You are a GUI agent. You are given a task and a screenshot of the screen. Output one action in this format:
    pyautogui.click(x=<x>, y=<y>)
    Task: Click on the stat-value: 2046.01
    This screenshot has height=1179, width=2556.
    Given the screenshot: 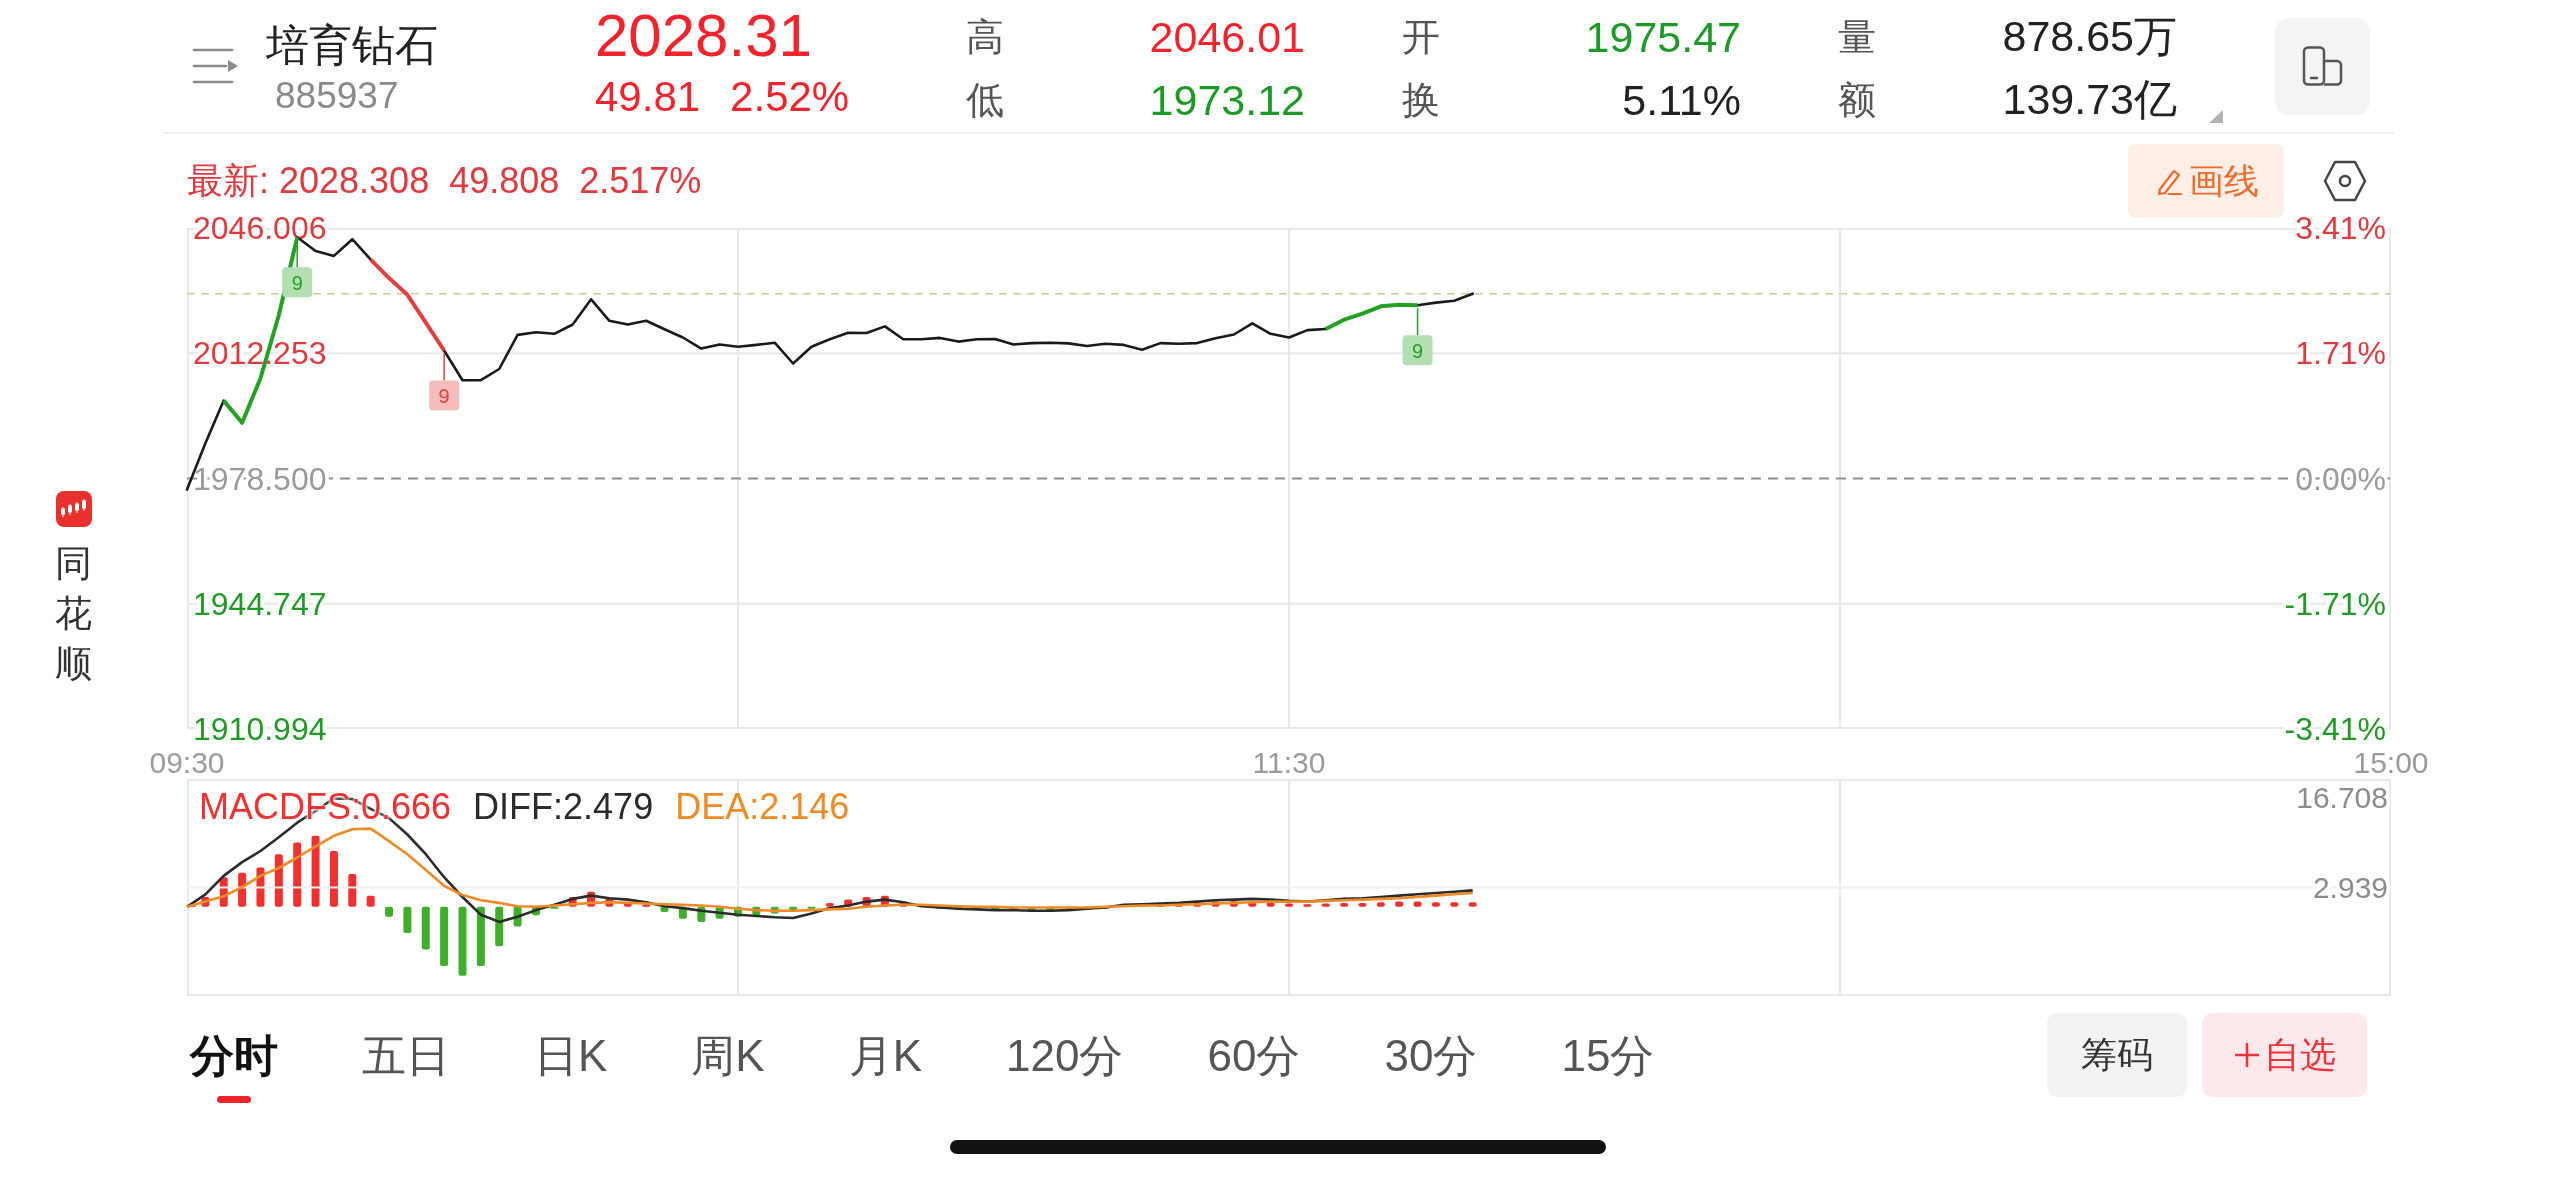 What is the action you would take?
    pyautogui.click(x=1227, y=37)
    